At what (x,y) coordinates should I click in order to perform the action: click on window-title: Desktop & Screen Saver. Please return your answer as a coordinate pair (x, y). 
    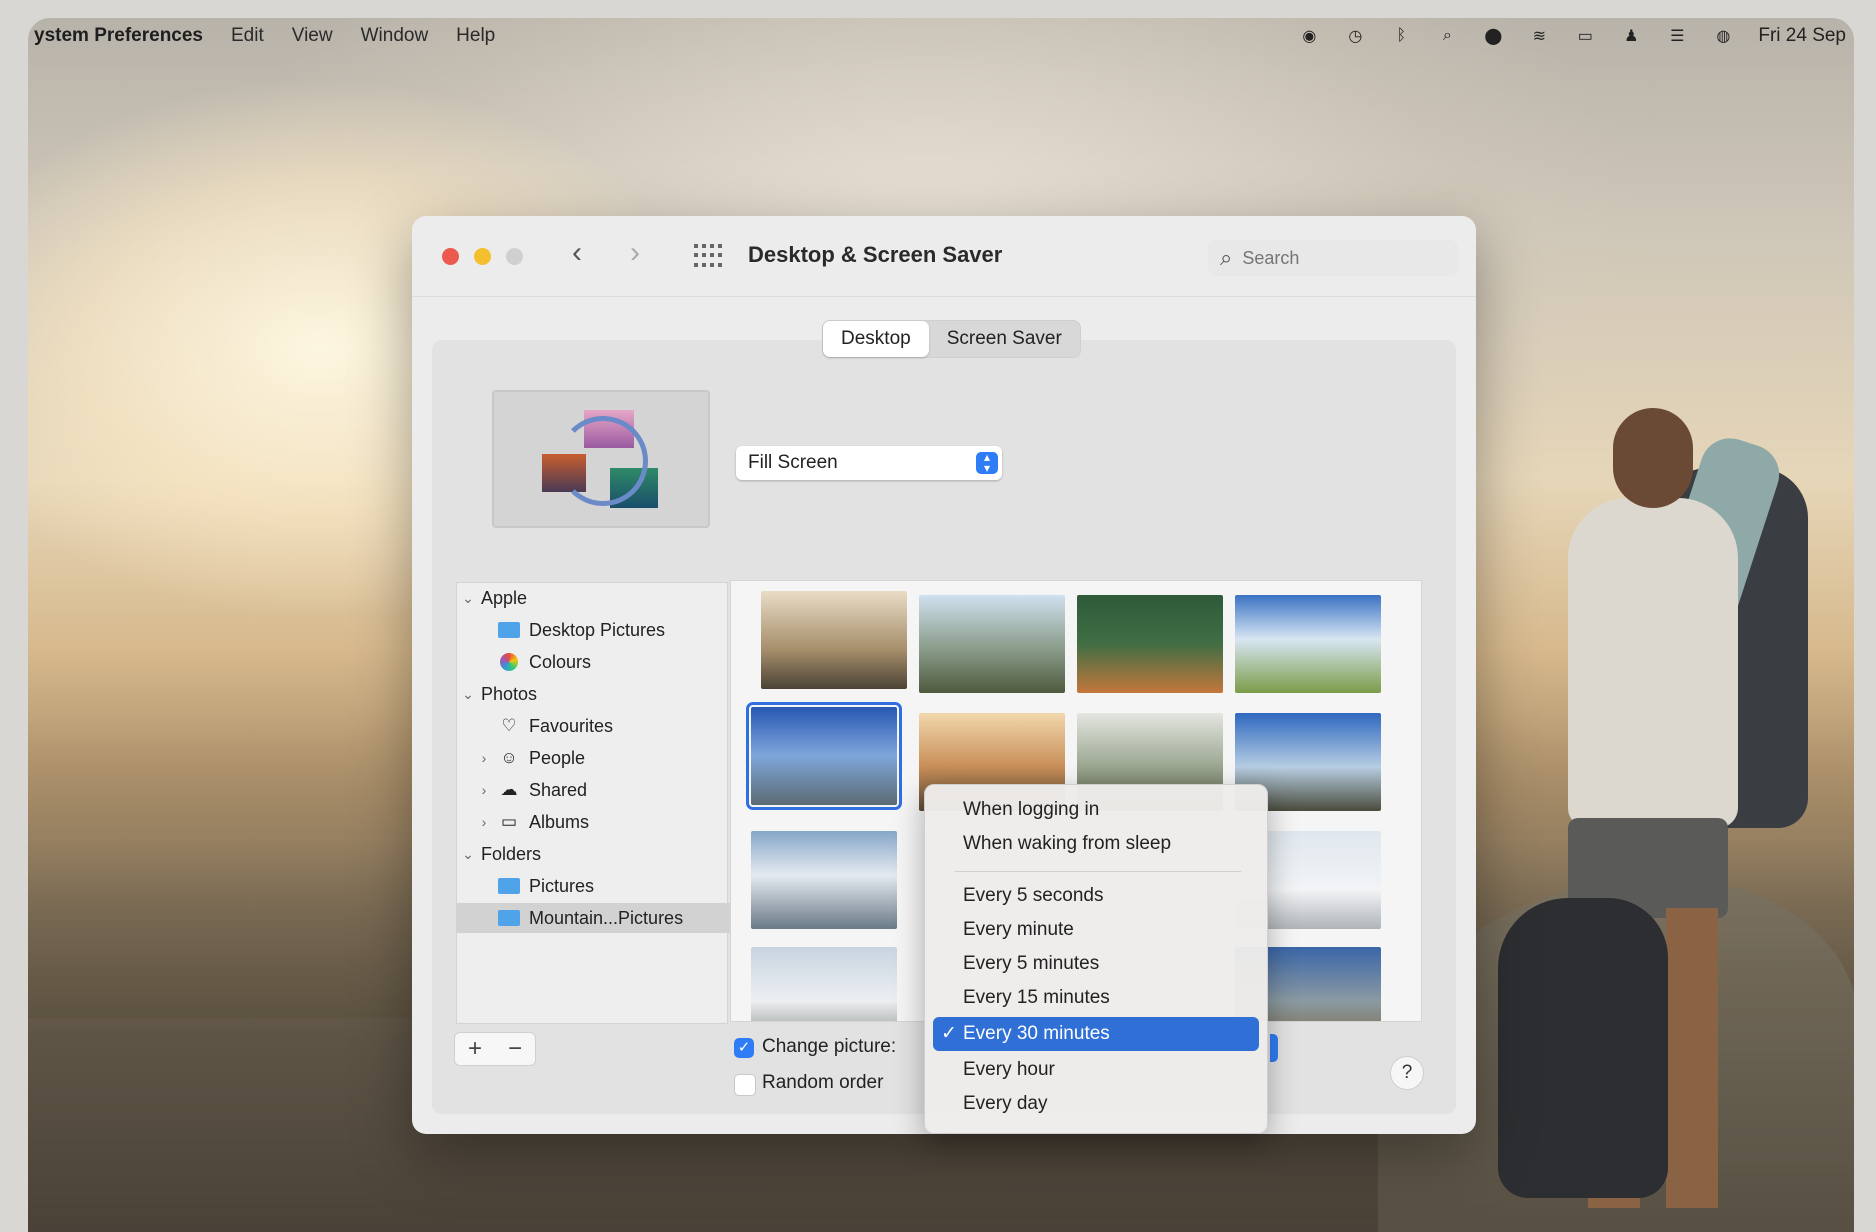
    Looking at the image, I should click on (875, 254).